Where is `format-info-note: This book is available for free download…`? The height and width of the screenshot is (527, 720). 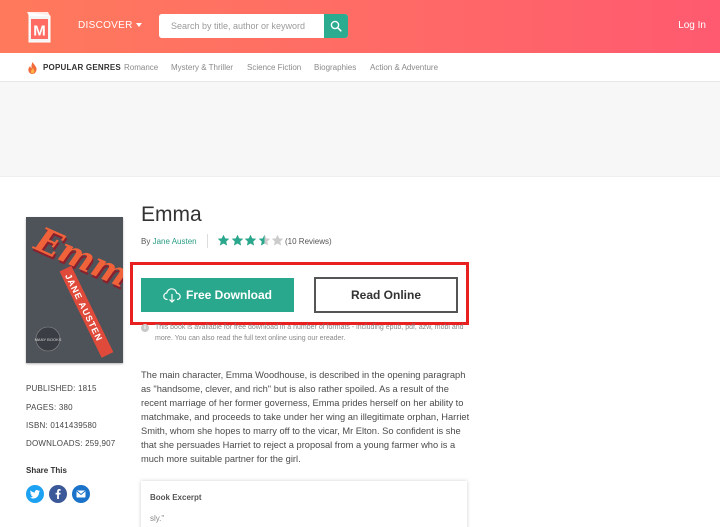 format-info-note: This book is available for free download… is located at coordinates (309, 333).